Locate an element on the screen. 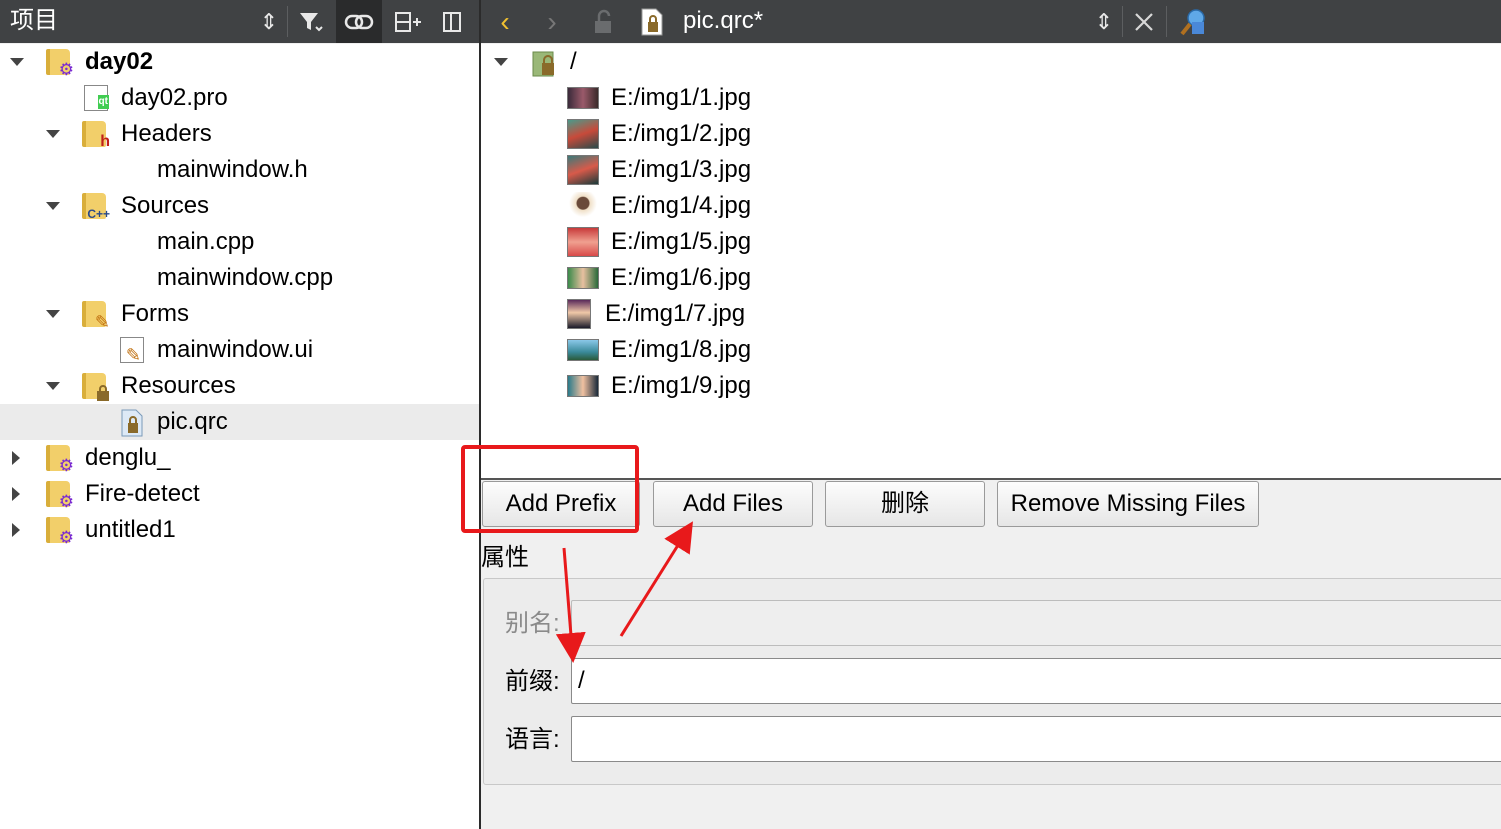 This screenshot has width=1501, height=829. tree-item-day02-pro: qt day02.pro is located at coordinates (239, 98).